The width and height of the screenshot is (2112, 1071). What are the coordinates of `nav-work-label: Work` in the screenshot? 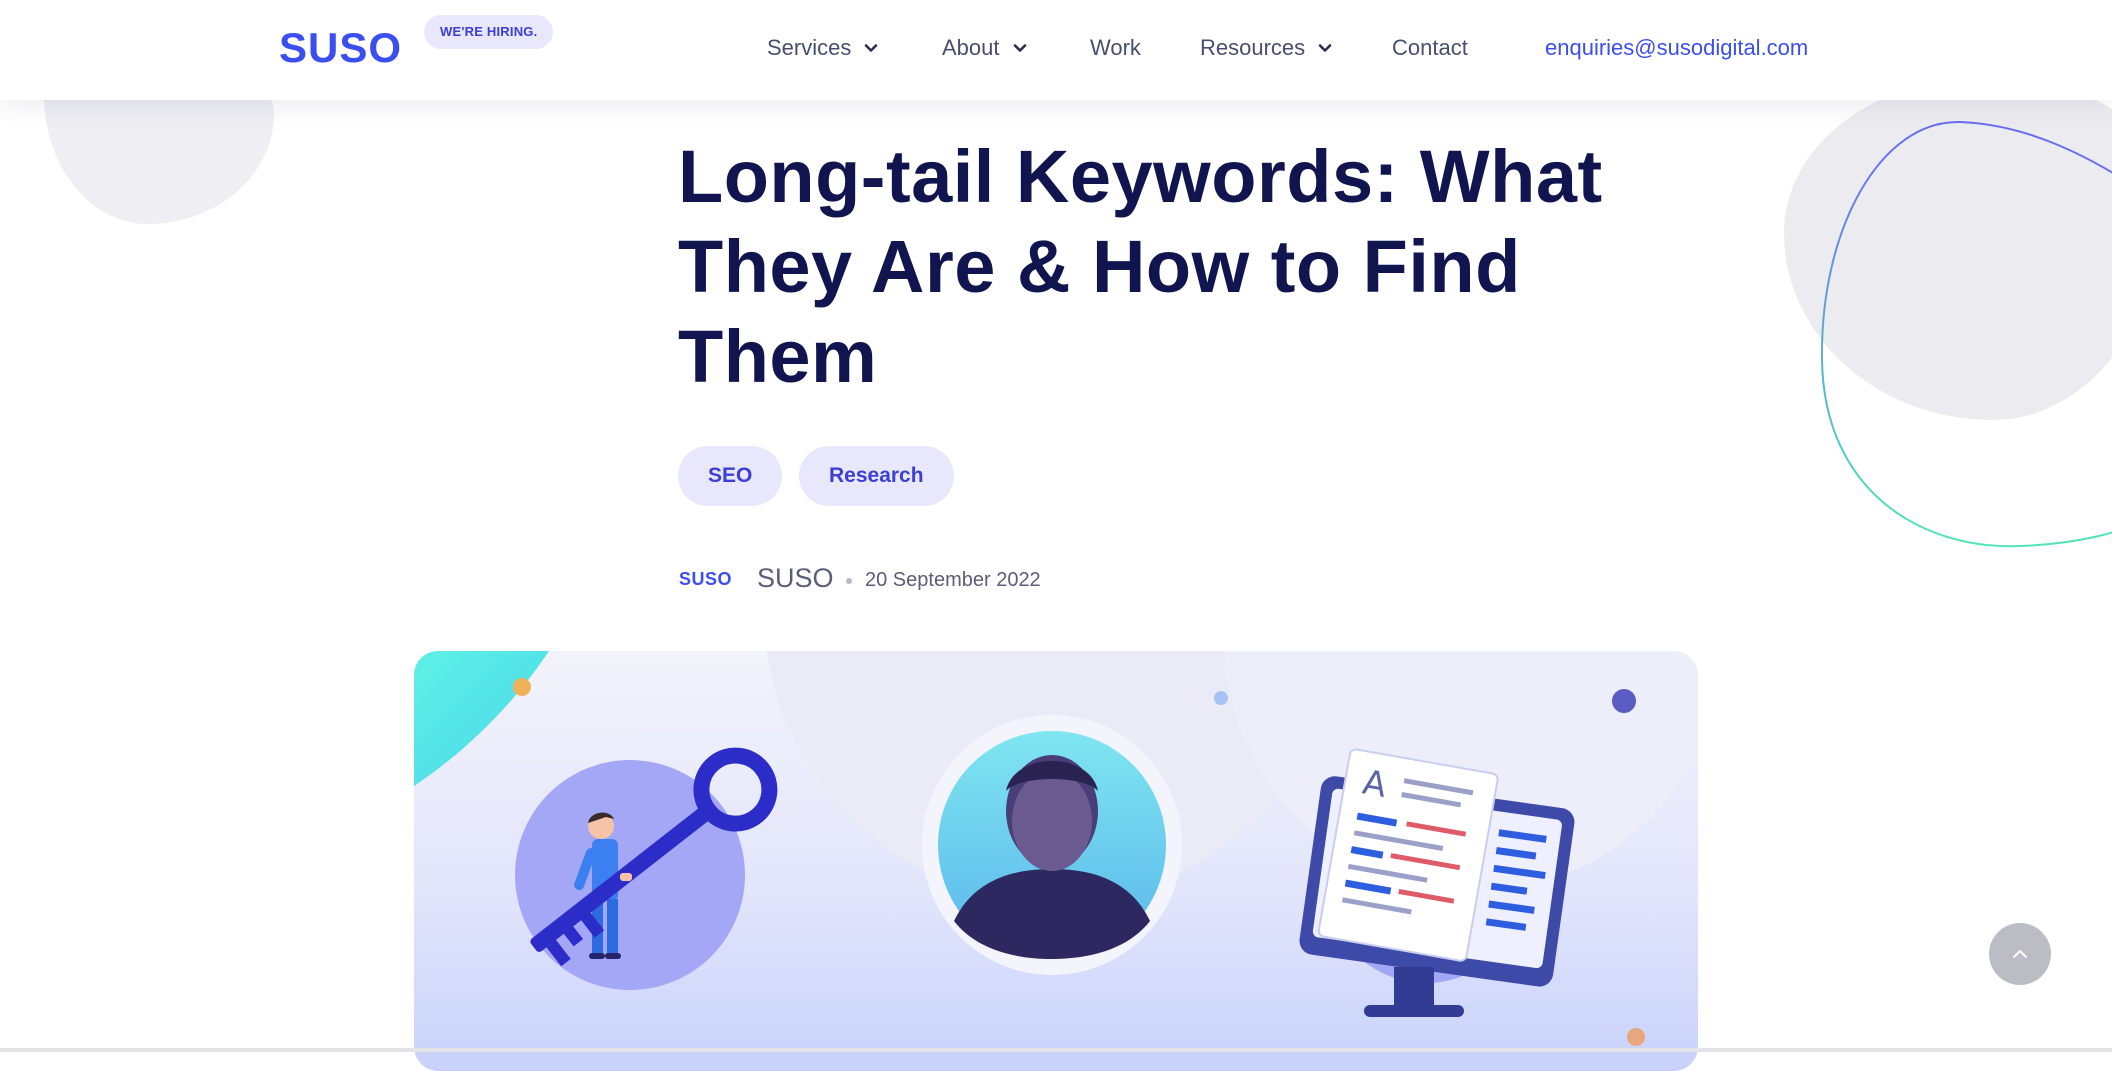 It's located at (1115, 47).